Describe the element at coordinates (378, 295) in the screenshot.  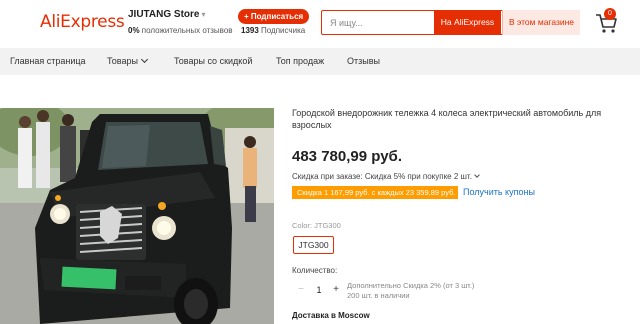
I see `stock-note: 200 шт. в наличии` at that location.